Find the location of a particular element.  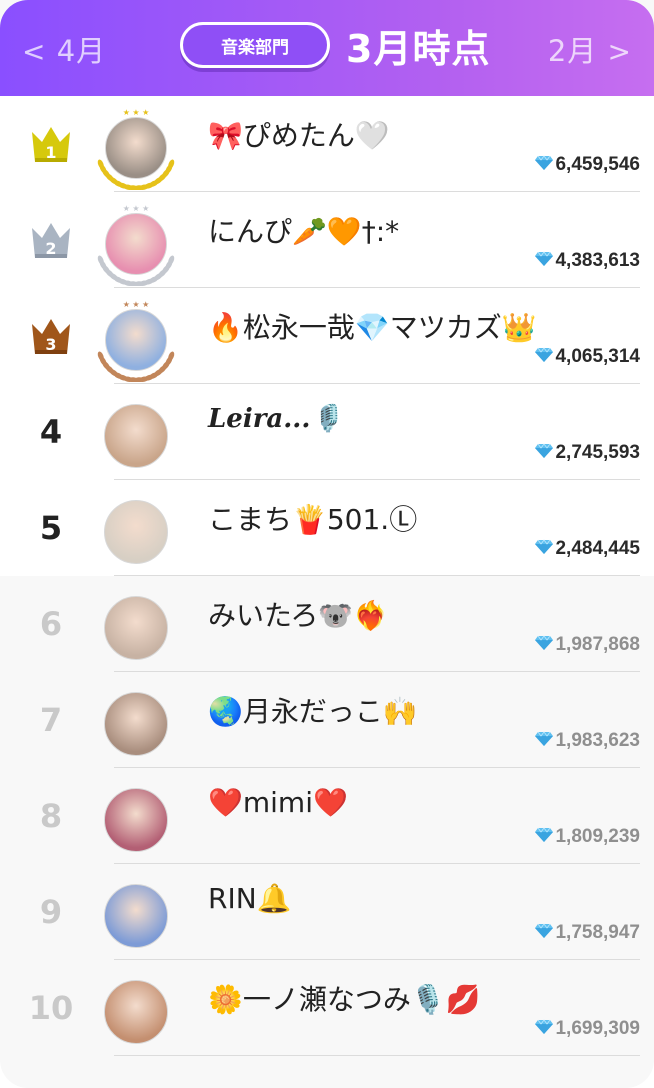

rank-indicator: 10 is located at coordinates (51, 1008).